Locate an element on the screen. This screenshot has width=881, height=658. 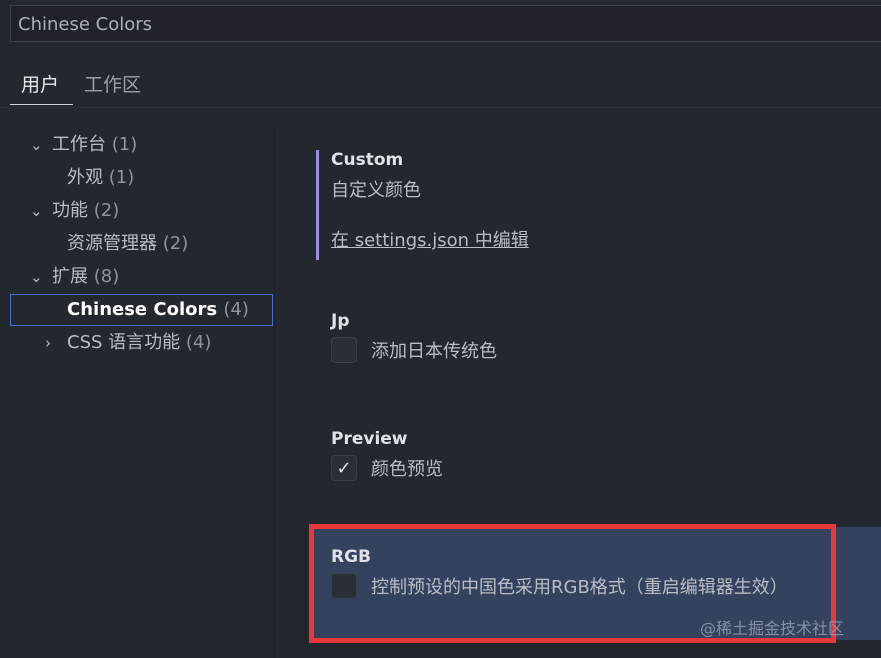
modified-indicator is located at coordinates (317, 205).